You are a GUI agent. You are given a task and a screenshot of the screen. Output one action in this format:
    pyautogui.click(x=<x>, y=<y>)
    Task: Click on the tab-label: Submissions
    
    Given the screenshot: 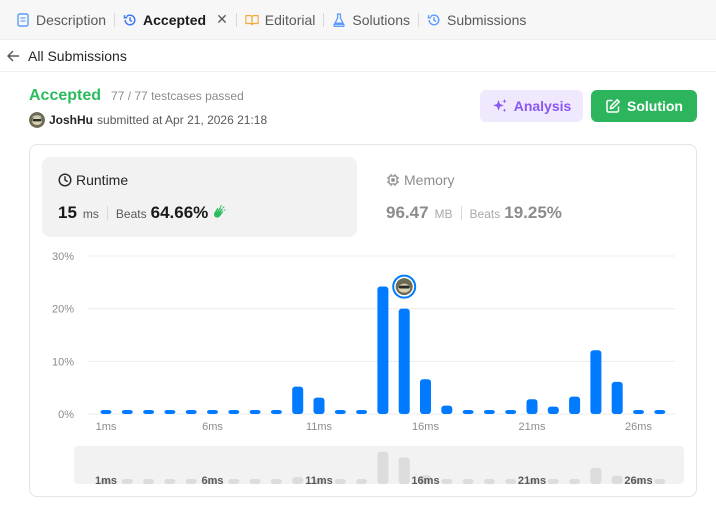 What is the action you would take?
    pyautogui.click(x=486, y=19)
    